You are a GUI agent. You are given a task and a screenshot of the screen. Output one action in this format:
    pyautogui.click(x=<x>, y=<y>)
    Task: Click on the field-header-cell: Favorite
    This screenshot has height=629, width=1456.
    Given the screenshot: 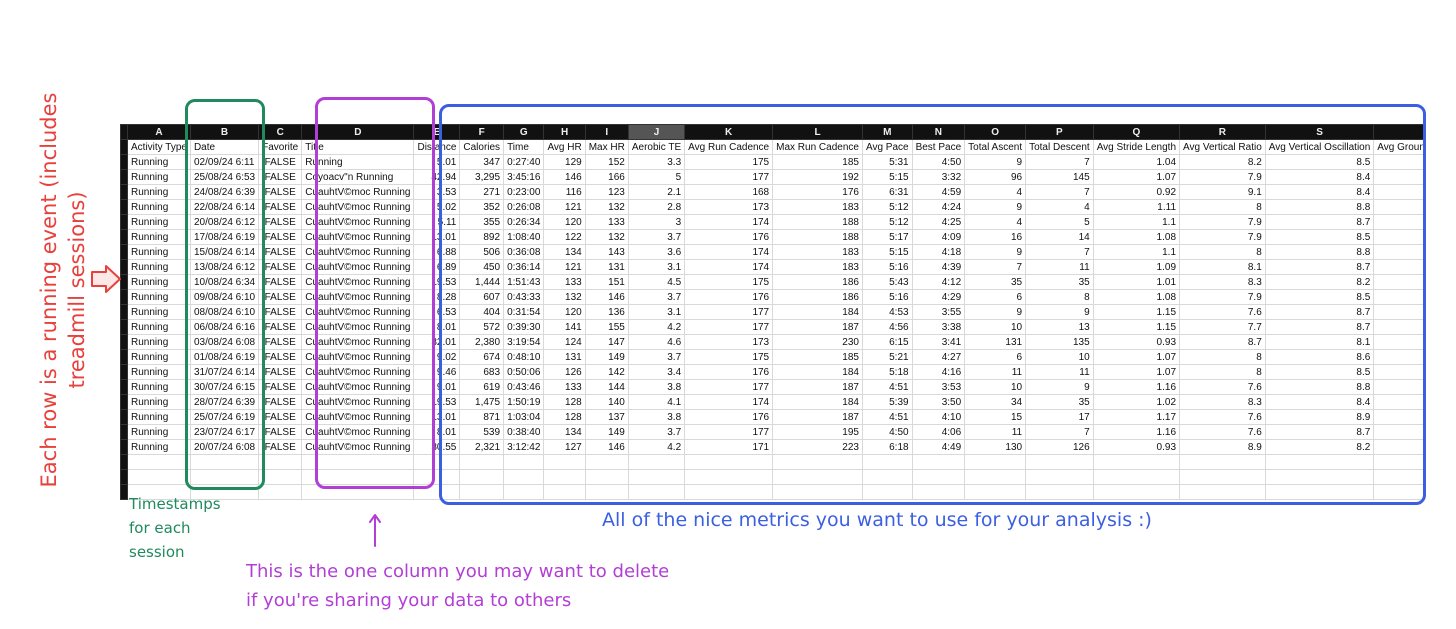 What is the action you would take?
    pyautogui.click(x=280, y=147)
    